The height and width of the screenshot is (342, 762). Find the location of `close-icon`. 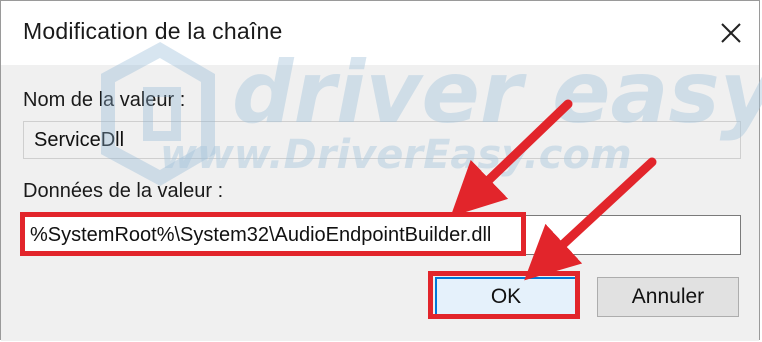

close-icon is located at coordinates (731, 33).